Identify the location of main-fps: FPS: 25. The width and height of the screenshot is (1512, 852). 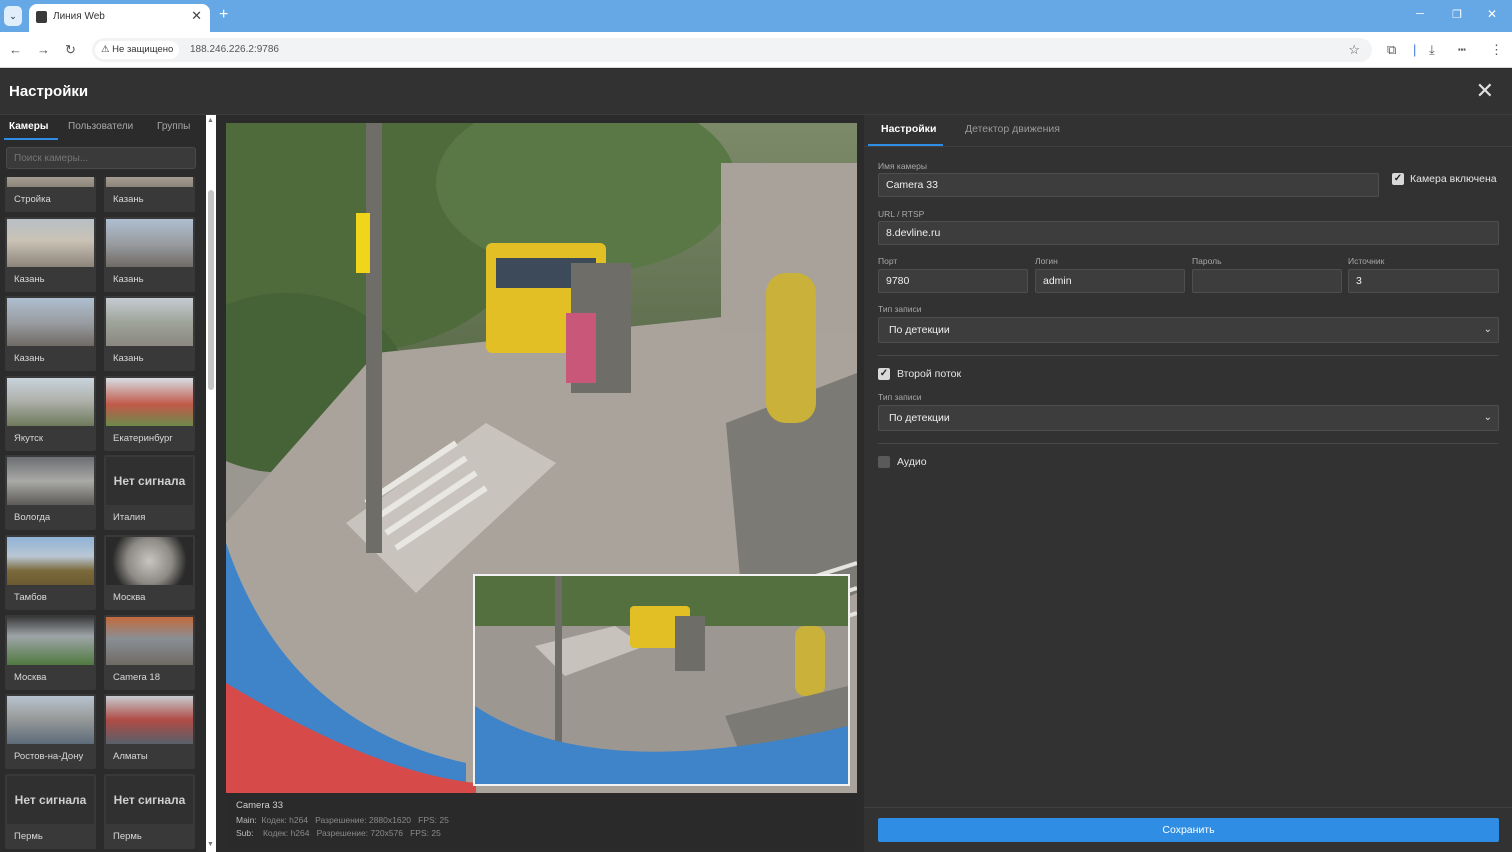
(433, 820).